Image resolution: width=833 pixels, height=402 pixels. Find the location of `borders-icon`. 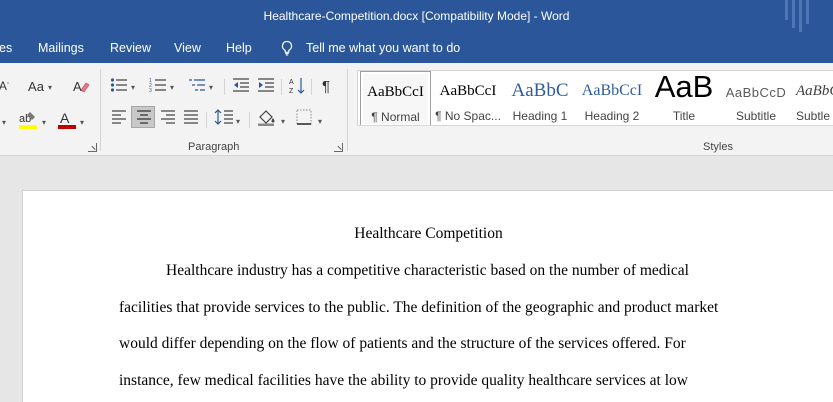

borders-icon is located at coordinates (304, 117).